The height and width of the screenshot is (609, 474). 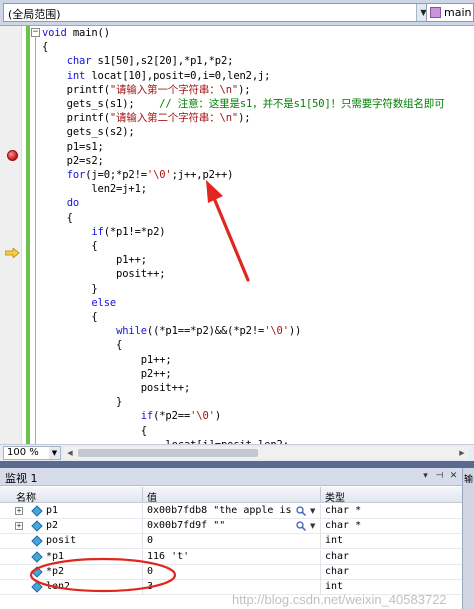 What do you see at coordinates (468, 538) in the screenshot?
I see `output-side-tab: 输` at bounding box center [468, 538].